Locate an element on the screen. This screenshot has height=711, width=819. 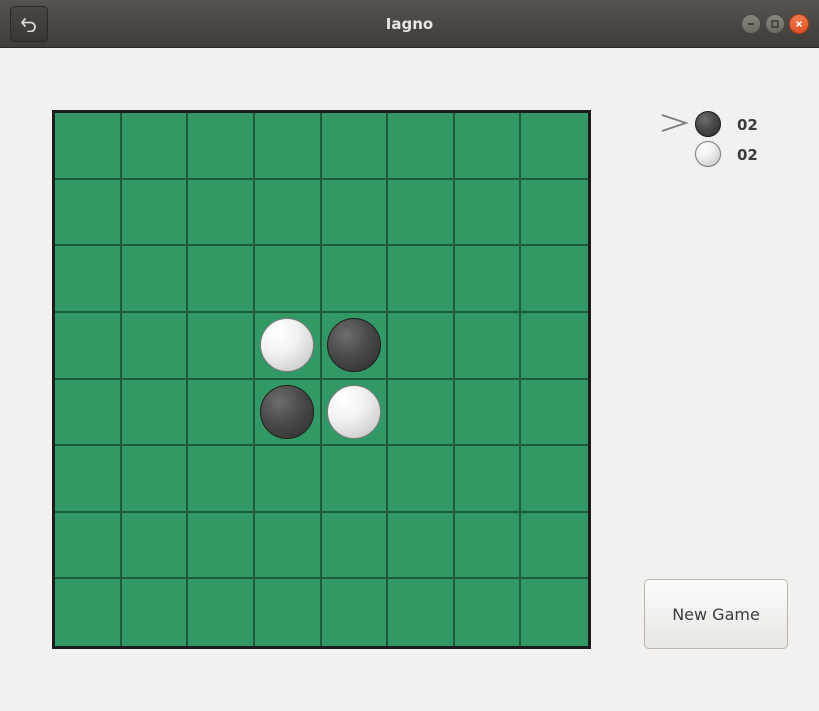
light-piece-icon is located at coordinates (708, 154).